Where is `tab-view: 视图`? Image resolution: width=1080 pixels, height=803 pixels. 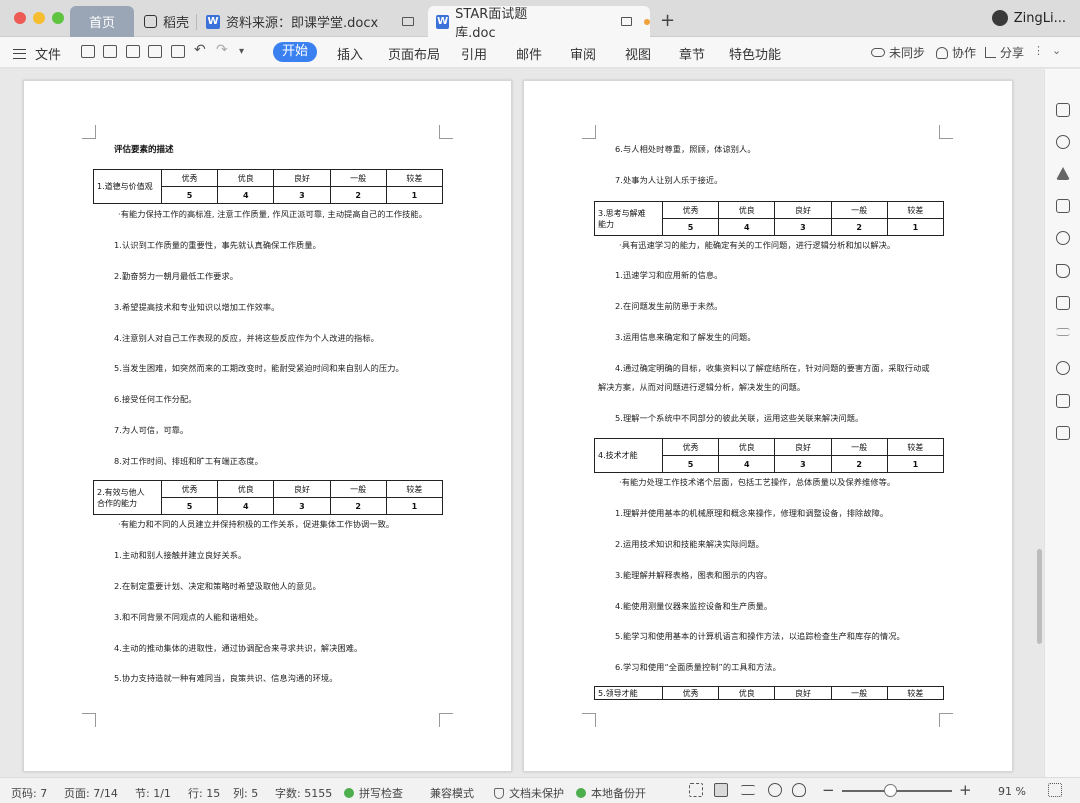 tab-view: 视图 is located at coordinates (638, 53).